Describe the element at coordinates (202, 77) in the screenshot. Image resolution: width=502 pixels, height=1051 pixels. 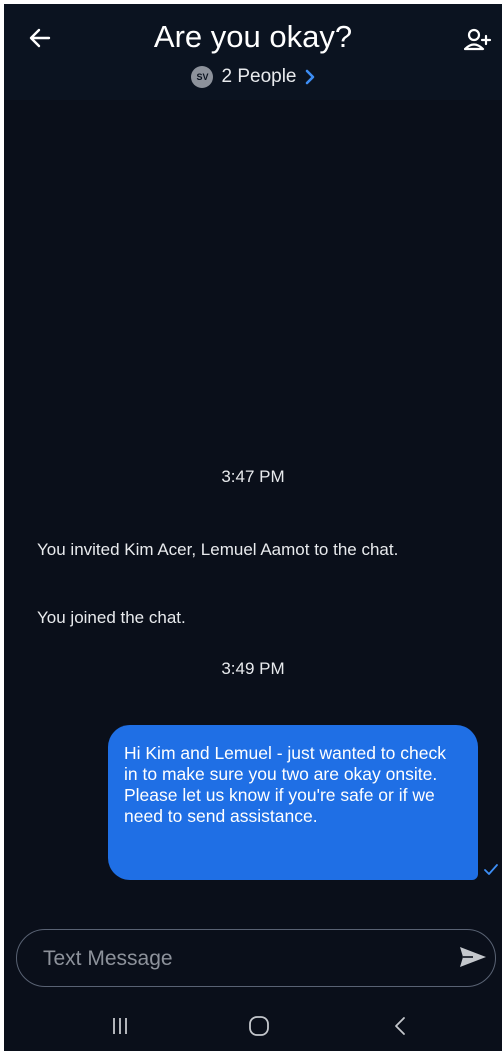
I see `avatar: SV` at that location.